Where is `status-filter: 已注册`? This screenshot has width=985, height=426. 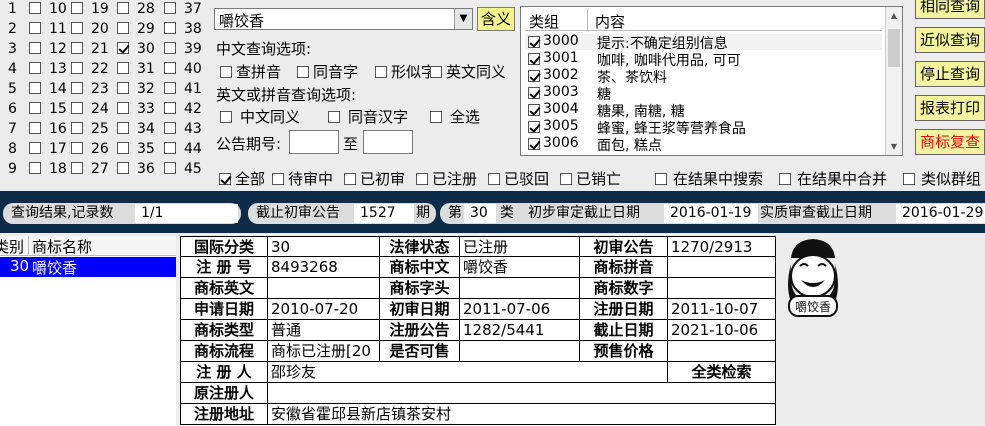 status-filter: 已注册 is located at coordinates (446, 178).